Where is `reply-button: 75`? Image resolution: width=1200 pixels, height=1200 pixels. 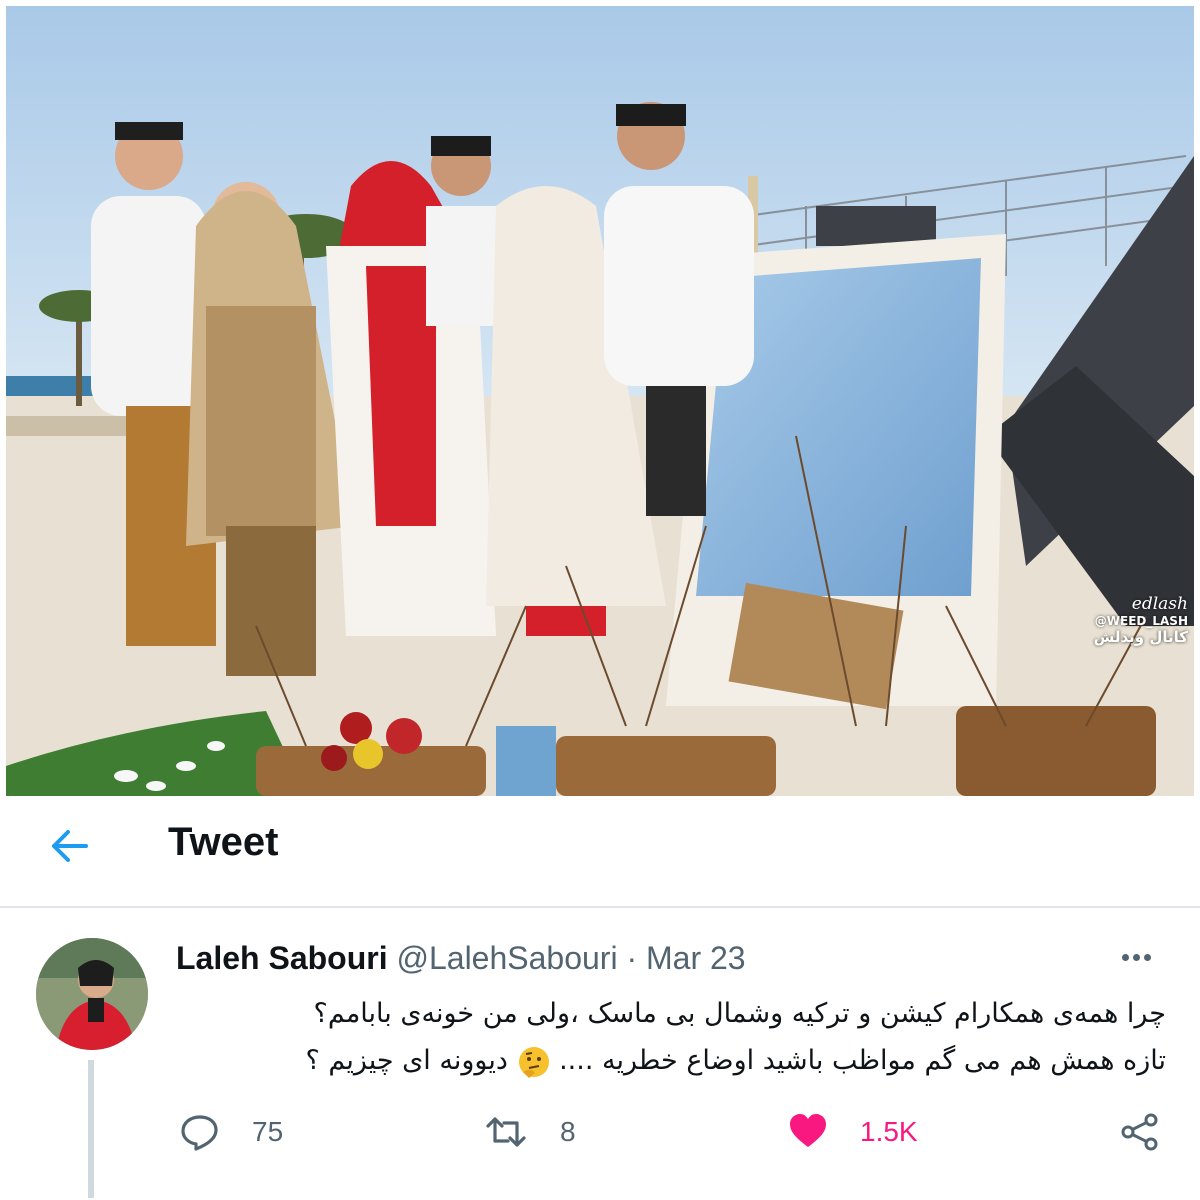
reply-button: 75 is located at coordinates (231, 1132).